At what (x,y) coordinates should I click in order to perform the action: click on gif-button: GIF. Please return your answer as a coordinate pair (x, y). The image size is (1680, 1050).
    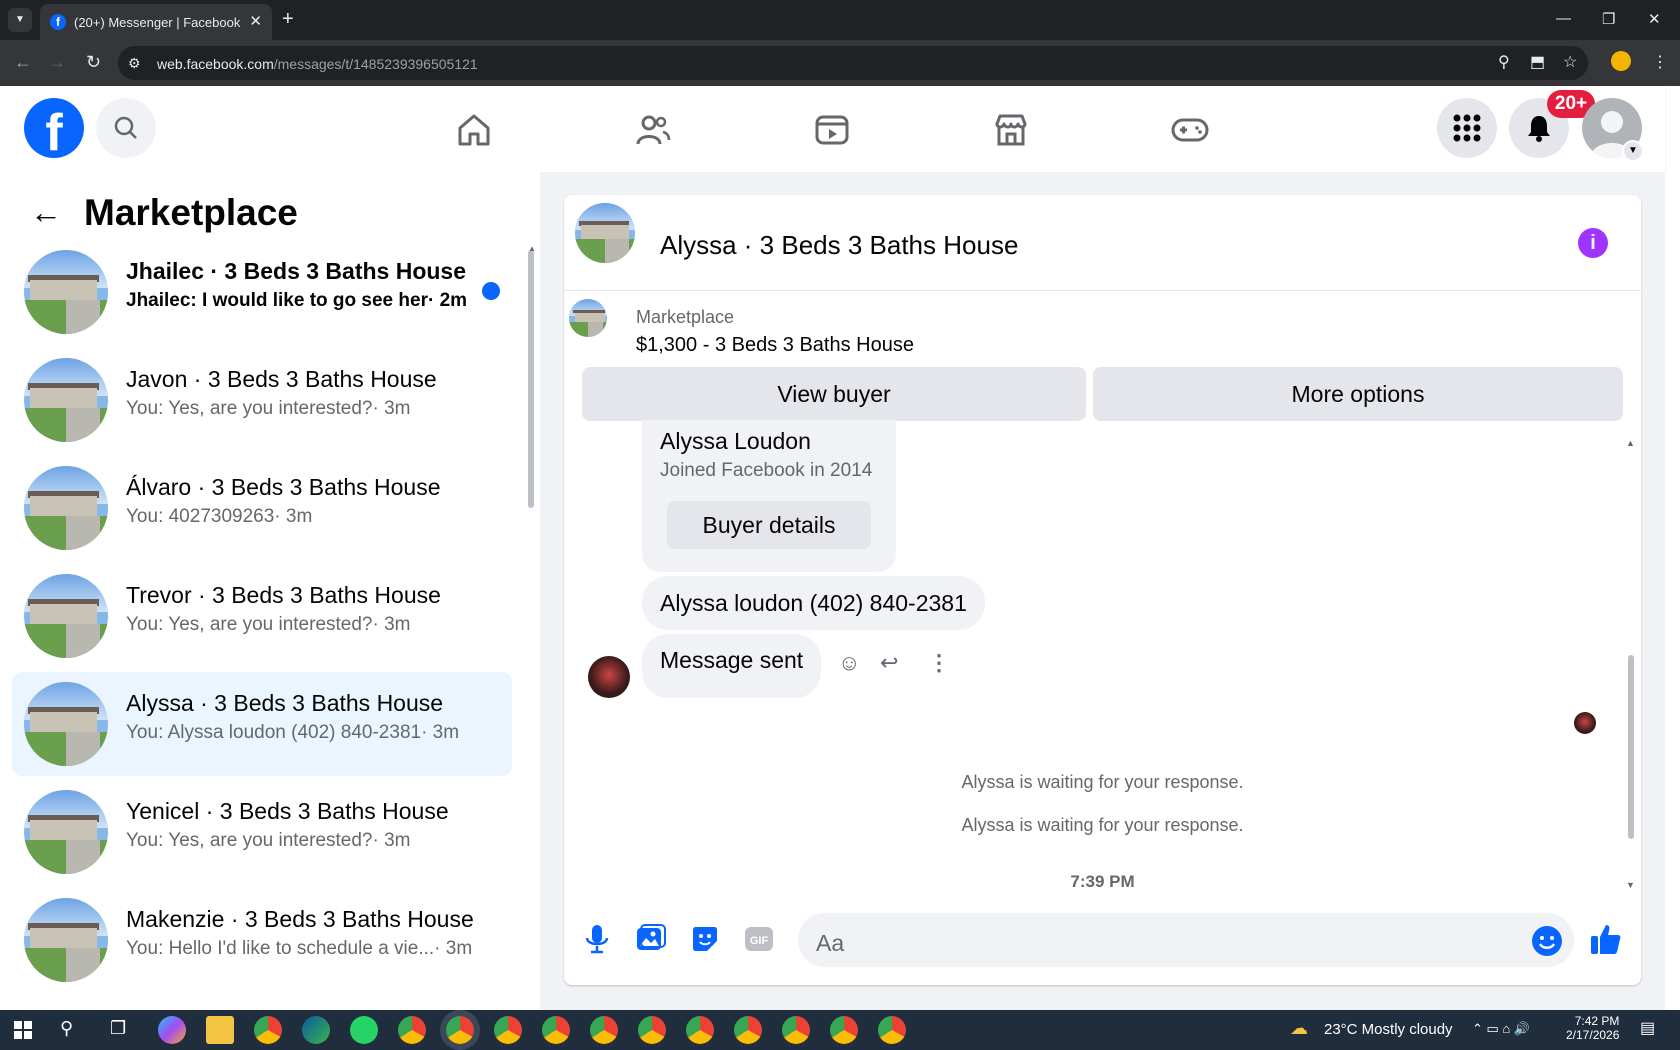
    Looking at the image, I should click on (759, 939).